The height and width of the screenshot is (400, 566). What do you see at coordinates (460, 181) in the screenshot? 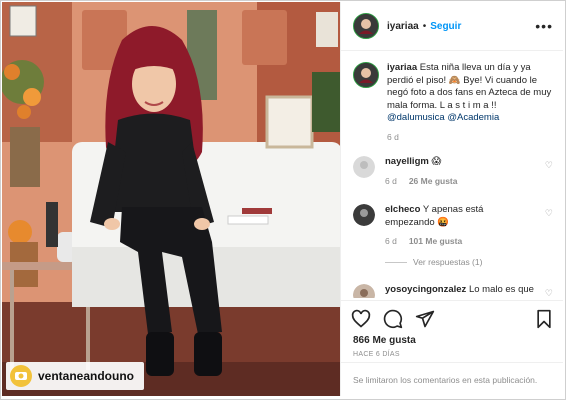
I see `comment-meta: 6 d 26 Me gusta` at bounding box center [460, 181].